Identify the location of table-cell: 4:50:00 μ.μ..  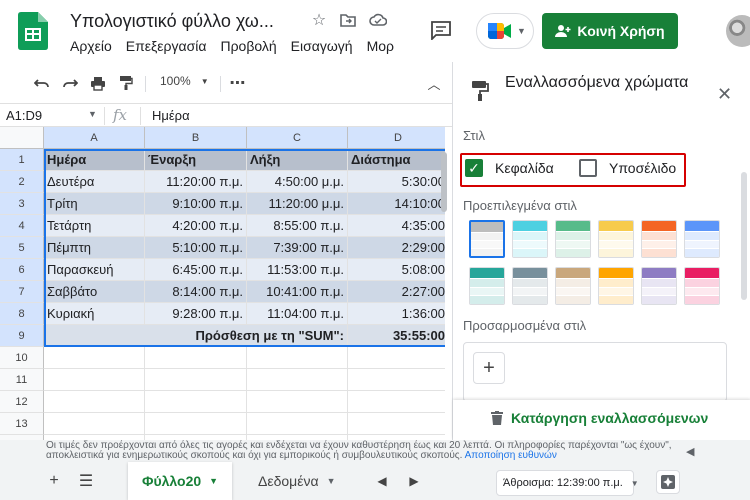
(297, 182).